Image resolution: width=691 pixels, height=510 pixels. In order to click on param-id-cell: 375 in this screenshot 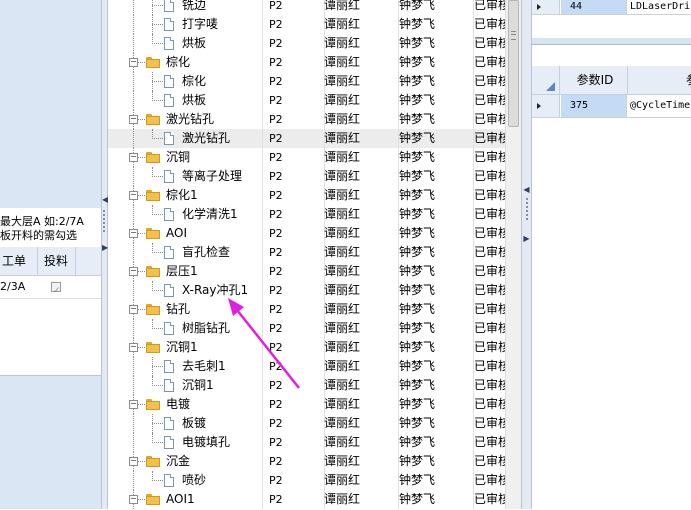, I will do `click(594, 106)`.